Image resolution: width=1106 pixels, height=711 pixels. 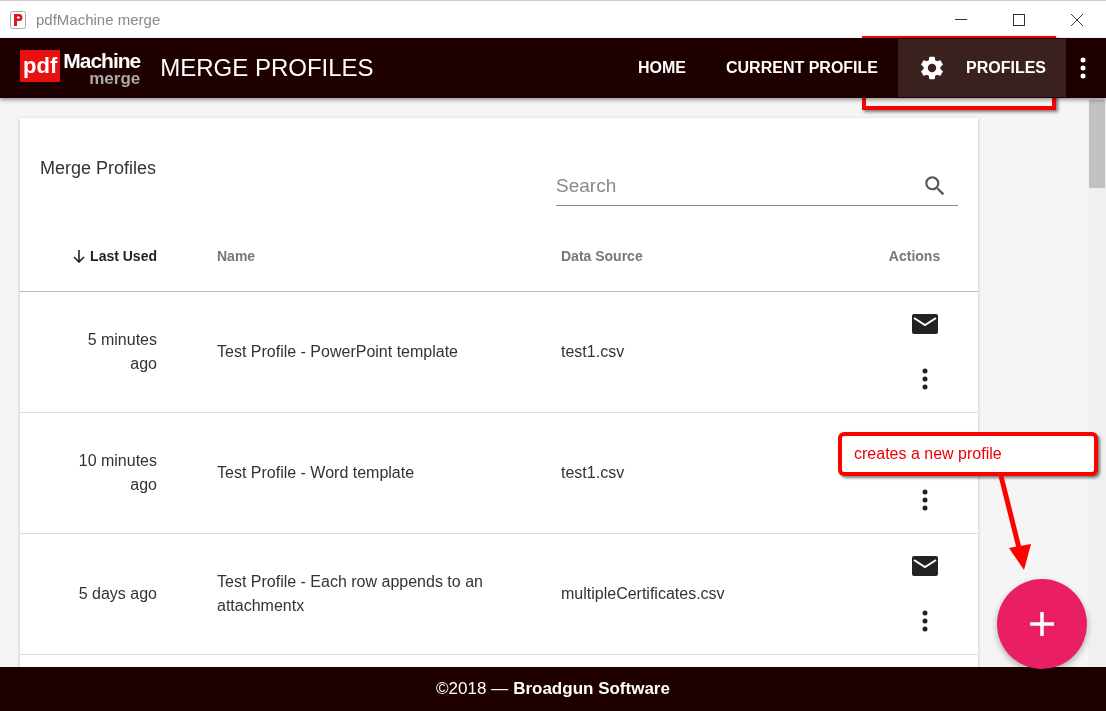 What do you see at coordinates (329, 255) in the screenshot?
I see `column-header: Name` at bounding box center [329, 255].